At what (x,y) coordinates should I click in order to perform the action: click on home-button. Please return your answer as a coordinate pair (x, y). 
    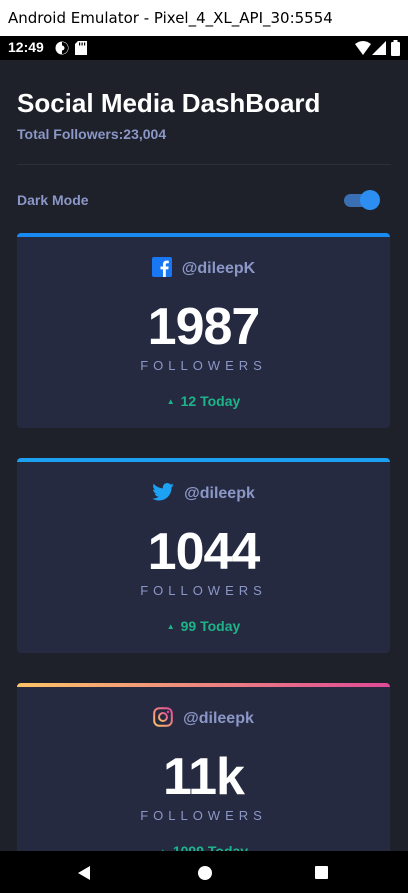
    Looking at the image, I should click on (205, 875).